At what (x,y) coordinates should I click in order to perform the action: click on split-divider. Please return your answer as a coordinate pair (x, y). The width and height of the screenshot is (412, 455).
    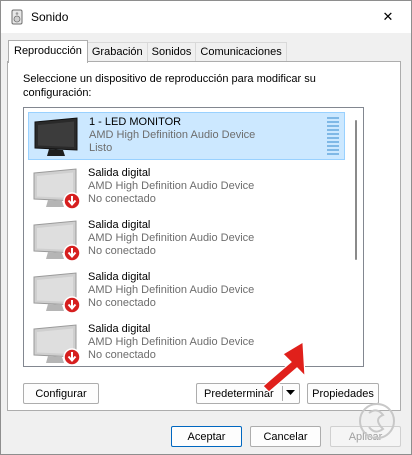
    Looking at the image, I should click on (282, 393).